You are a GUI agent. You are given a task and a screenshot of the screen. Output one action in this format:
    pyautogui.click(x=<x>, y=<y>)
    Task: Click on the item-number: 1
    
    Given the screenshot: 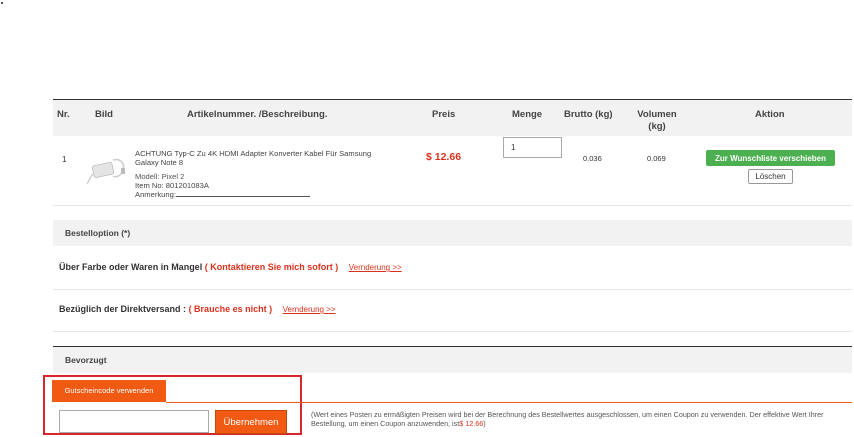 What is the action you would take?
    pyautogui.click(x=64, y=159)
    